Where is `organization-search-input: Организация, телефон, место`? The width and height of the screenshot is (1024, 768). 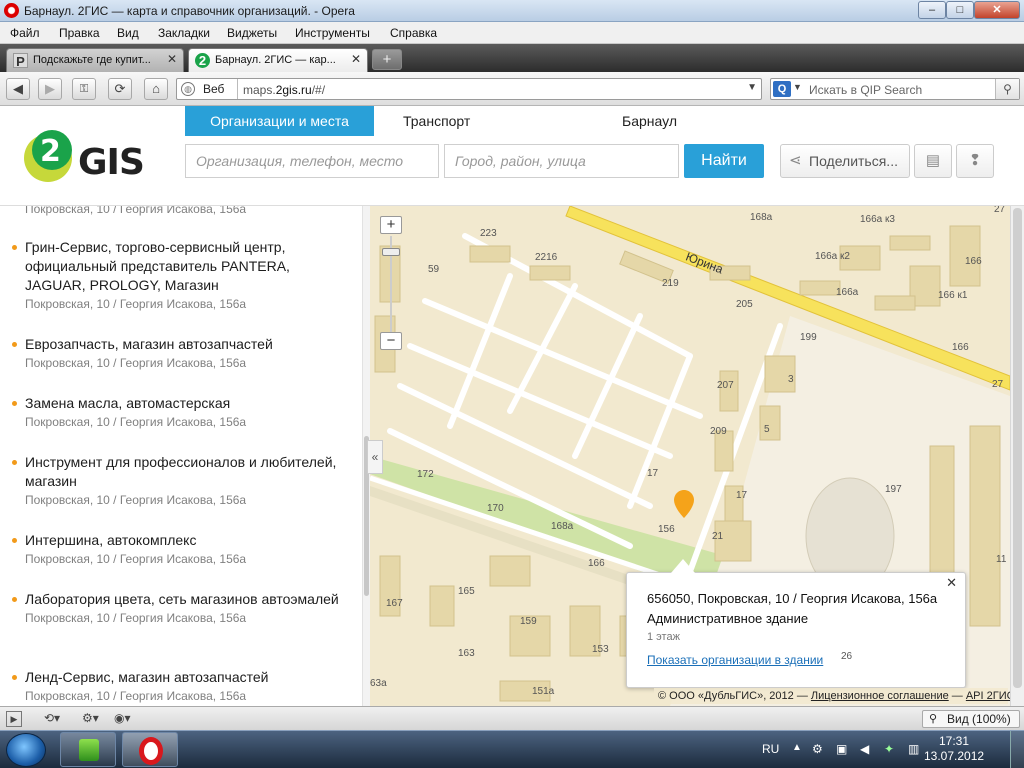 organization-search-input: Организация, телефон, место is located at coordinates (312, 161).